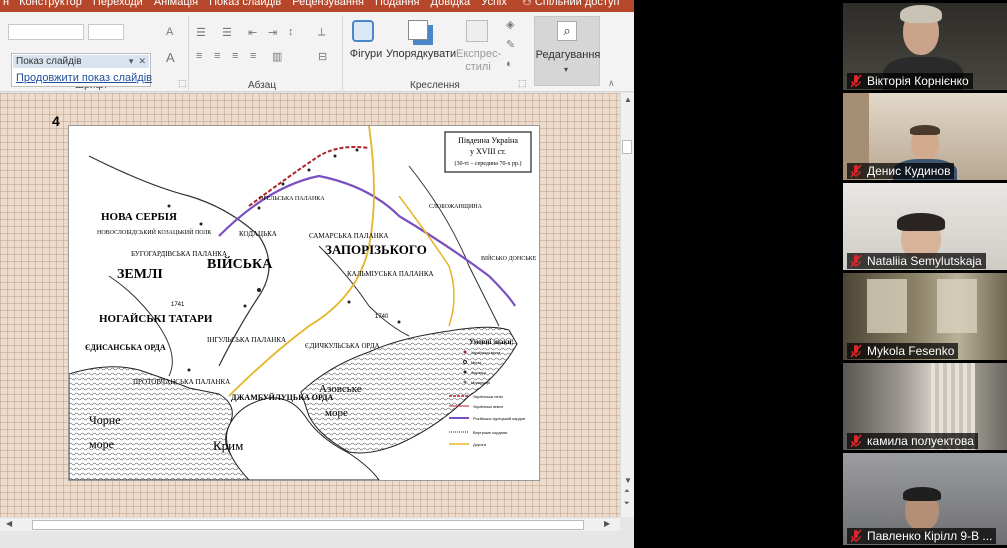 The image size is (1007, 548). I want to click on tab-review: Рецензування, so click(328, 4).